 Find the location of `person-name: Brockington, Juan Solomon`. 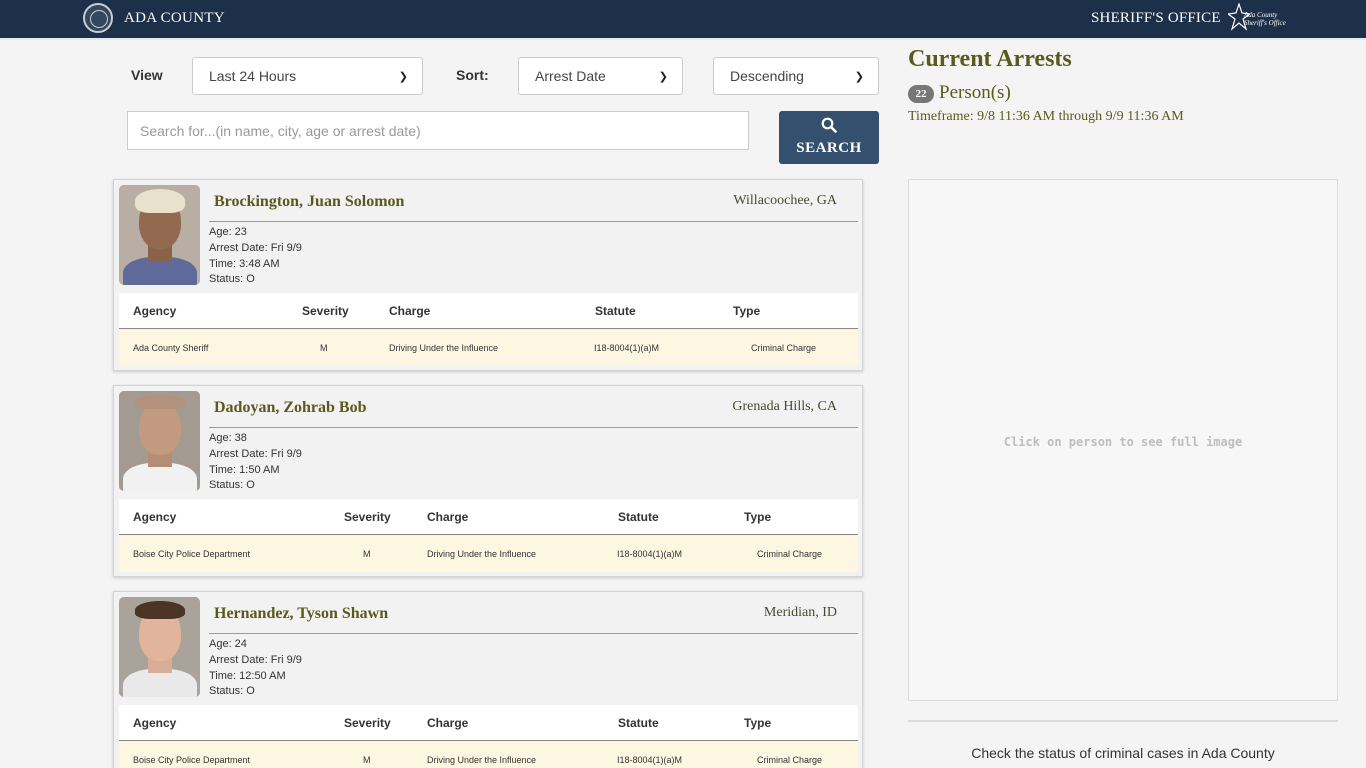

person-name: Brockington, Juan Solomon is located at coordinates (309, 202).